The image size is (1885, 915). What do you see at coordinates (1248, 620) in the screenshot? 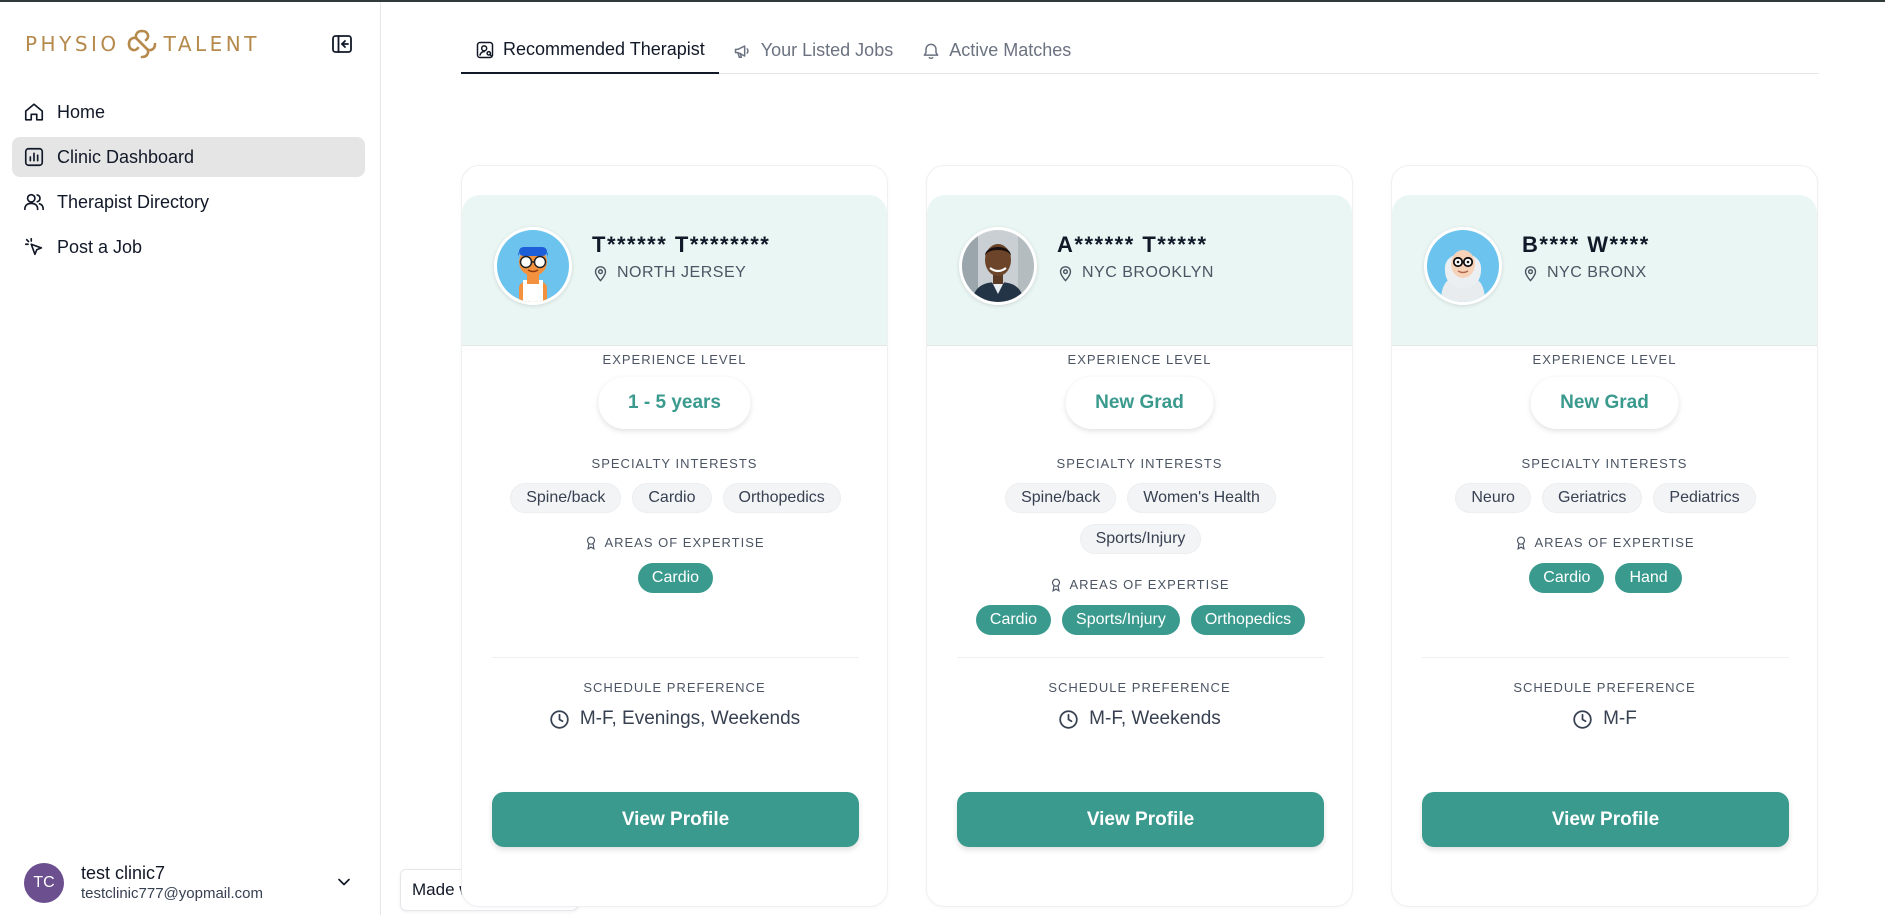
I see `expertise-chip: Orthopedics` at bounding box center [1248, 620].